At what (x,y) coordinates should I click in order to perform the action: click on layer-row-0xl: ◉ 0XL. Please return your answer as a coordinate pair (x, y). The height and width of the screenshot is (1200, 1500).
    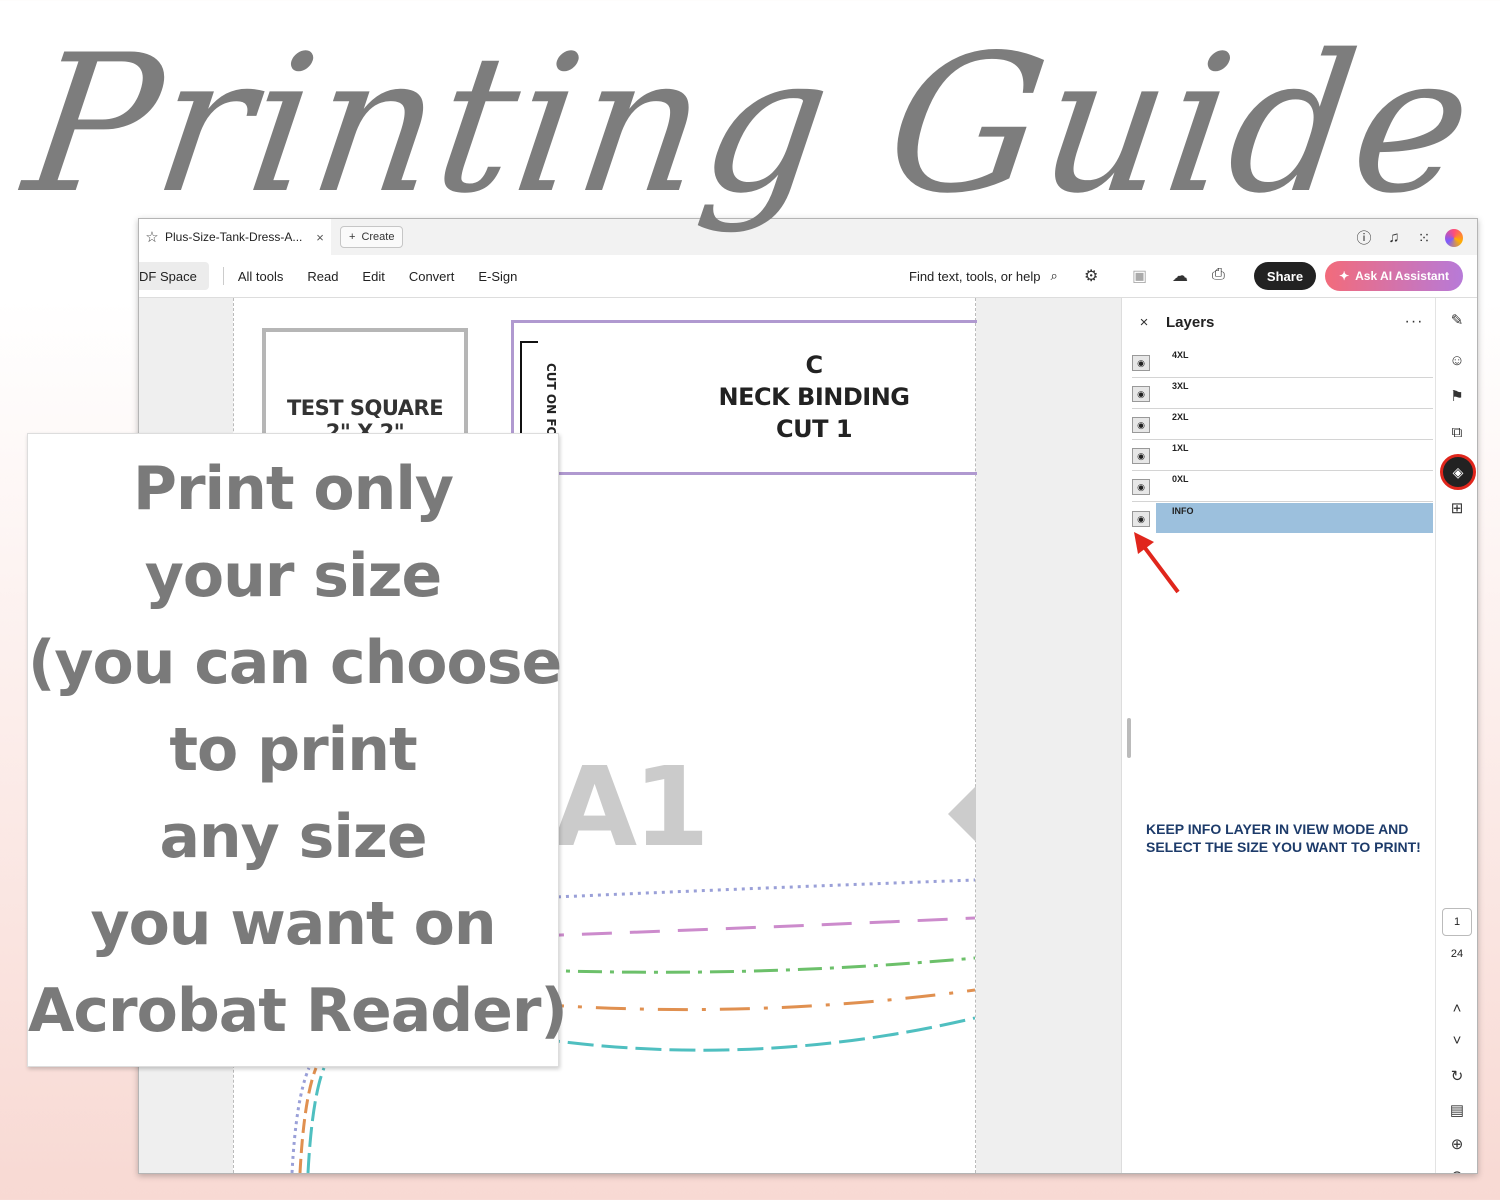
    Looking at the image, I should click on (1282, 486).